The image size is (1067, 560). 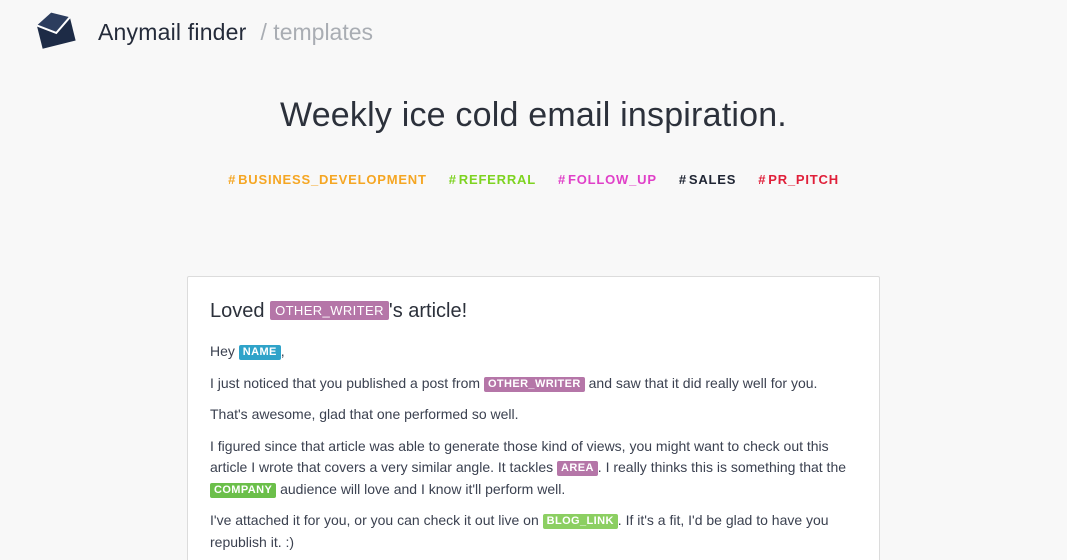 What do you see at coordinates (580, 521) in the screenshot?
I see `variable-badge-blog-link: BLOG_LINK` at bounding box center [580, 521].